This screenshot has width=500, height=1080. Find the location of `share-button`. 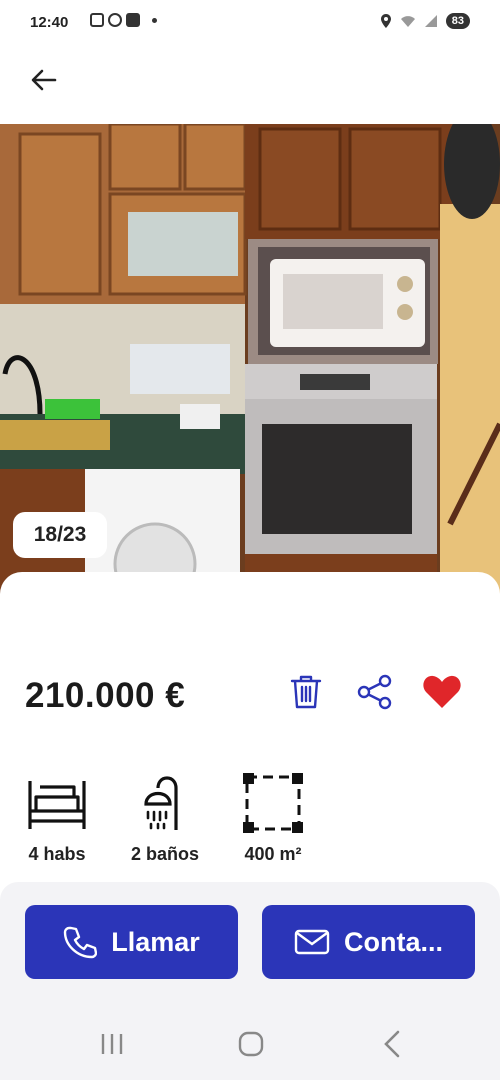

share-button is located at coordinates (375, 692).